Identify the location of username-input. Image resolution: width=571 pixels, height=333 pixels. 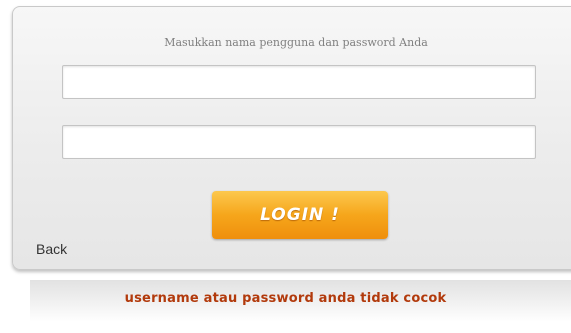
(299, 82).